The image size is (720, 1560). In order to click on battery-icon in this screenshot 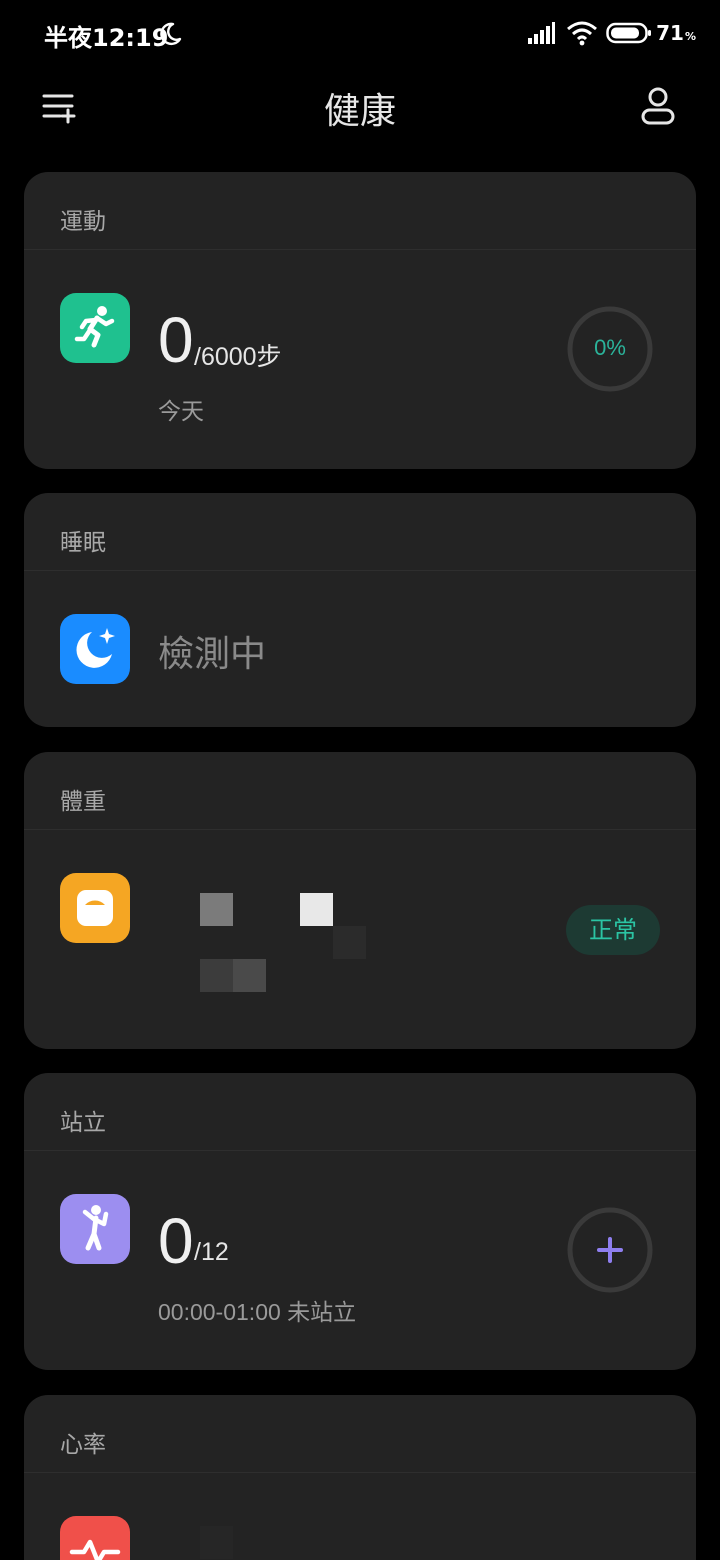, I will do `click(629, 33)`.